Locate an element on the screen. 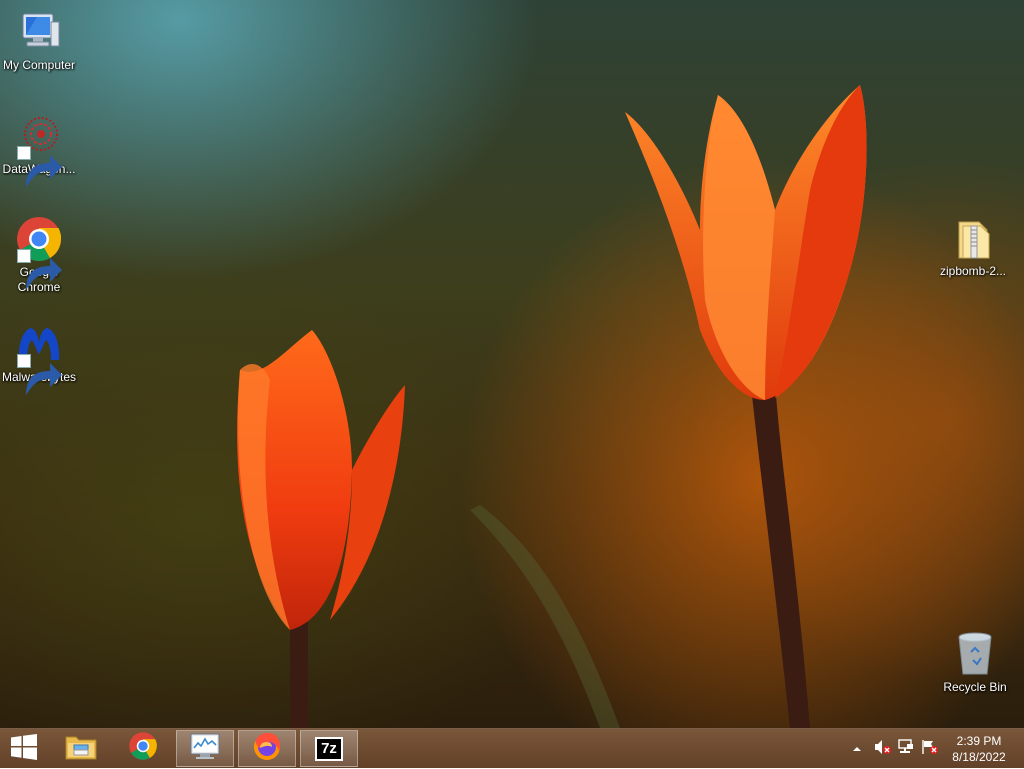 Image resolution: width=1024 pixels, height=769 pixels. tray-volume is located at coordinates (882, 749).